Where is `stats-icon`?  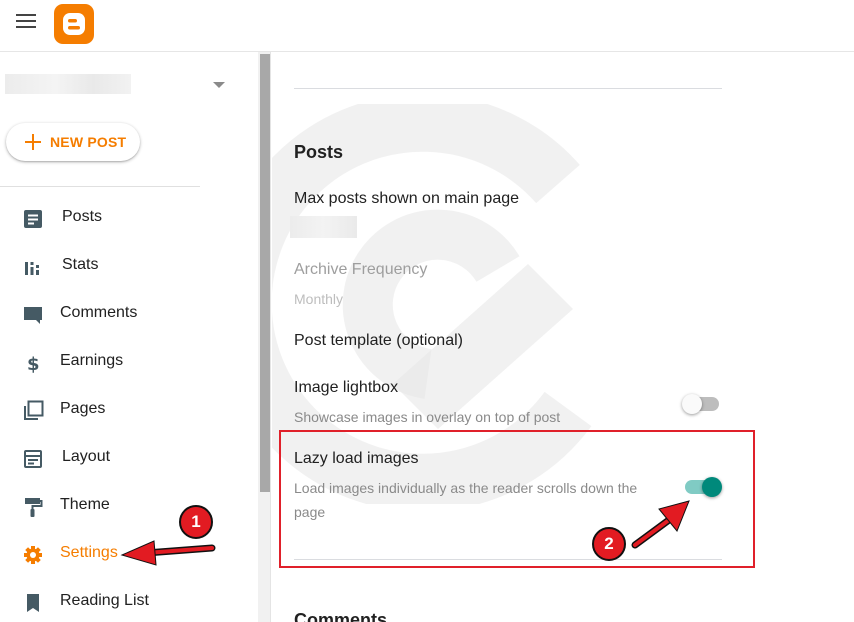 stats-icon is located at coordinates (33, 267).